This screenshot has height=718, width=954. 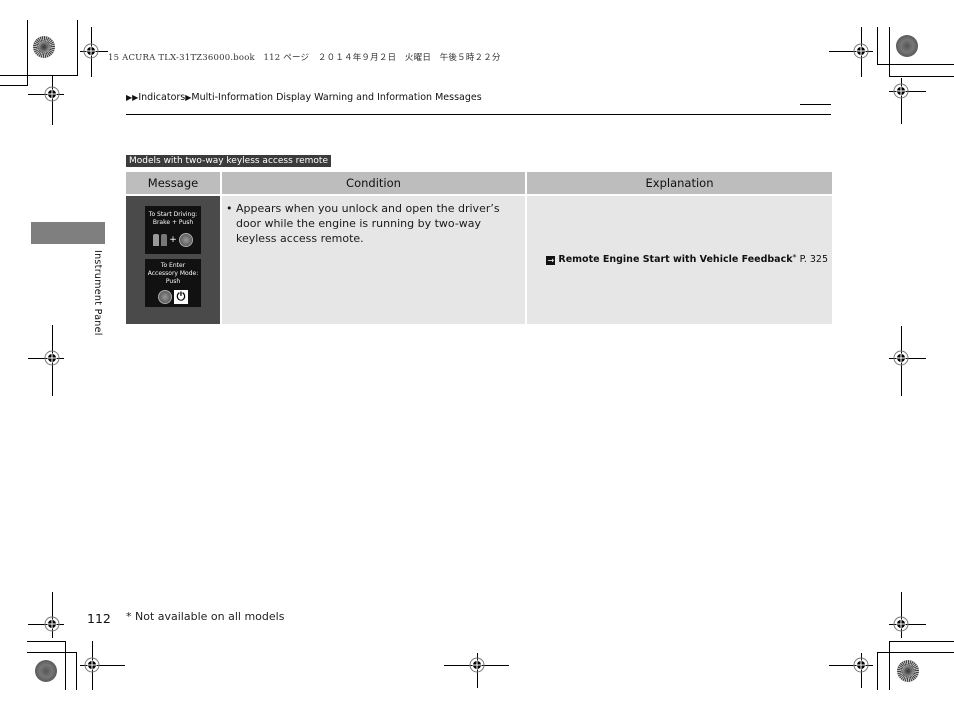 What do you see at coordinates (174, 183) in the screenshot?
I see `header-message: Message` at bounding box center [174, 183].